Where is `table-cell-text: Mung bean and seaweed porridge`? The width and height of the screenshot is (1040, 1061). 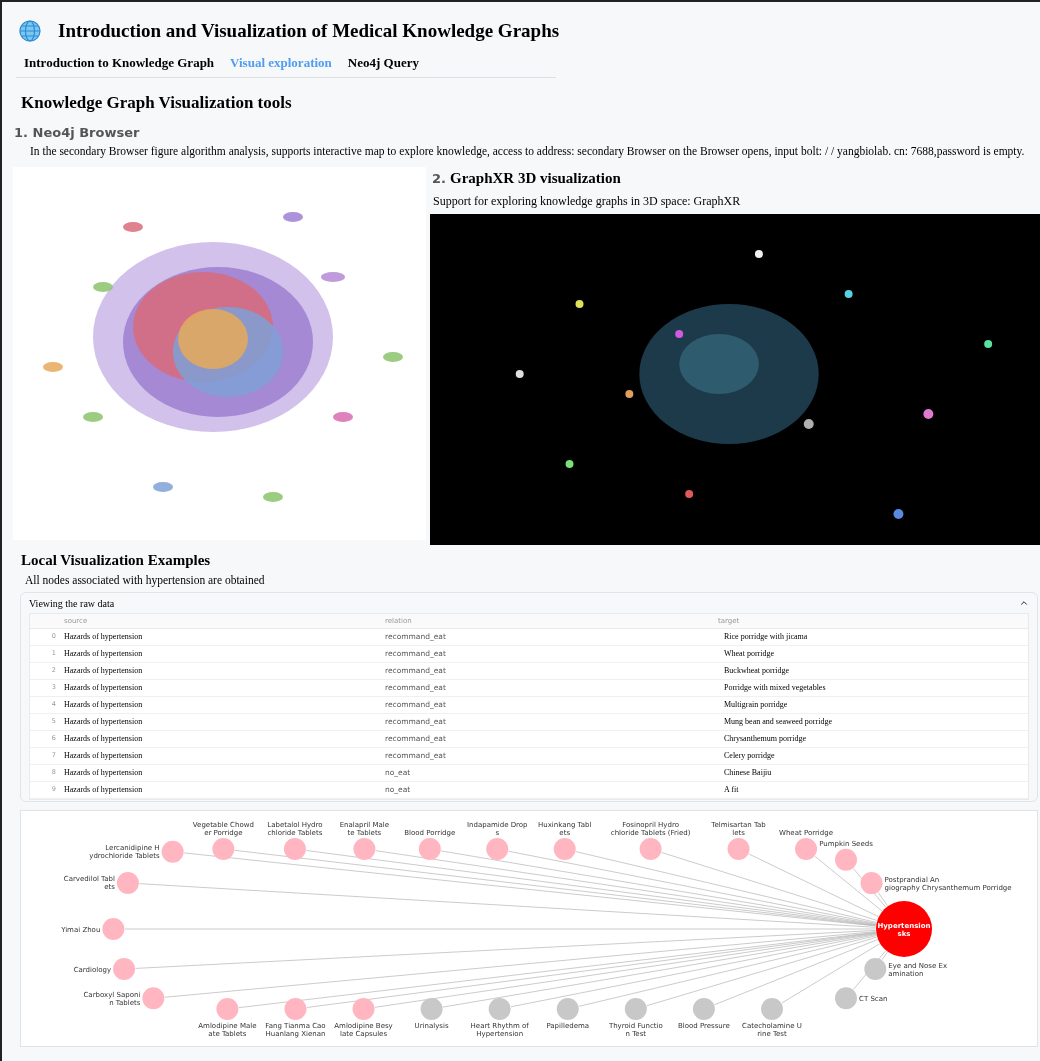
table-cell-text: Mung bean and seaweed porridge is located at coordinates (778, 722).